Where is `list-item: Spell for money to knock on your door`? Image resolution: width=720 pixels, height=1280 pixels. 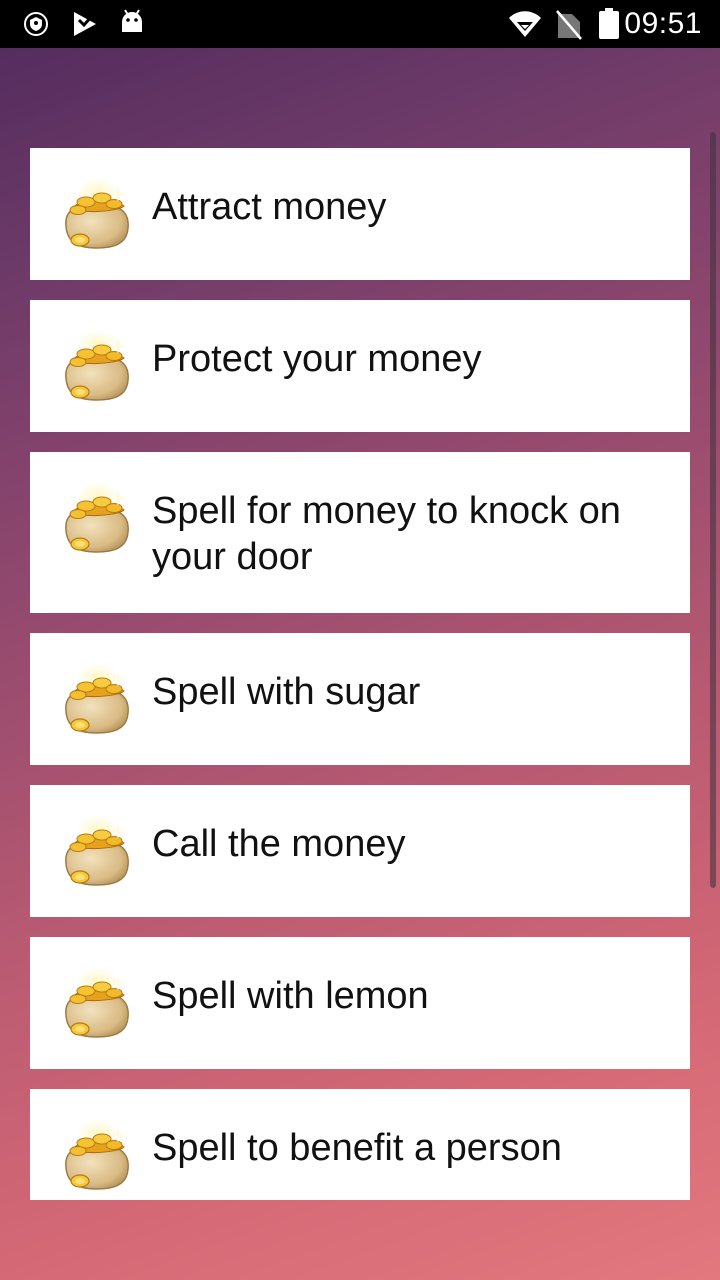
list-item: Spell for money to knock on your door is located at coordinates (360, 532).